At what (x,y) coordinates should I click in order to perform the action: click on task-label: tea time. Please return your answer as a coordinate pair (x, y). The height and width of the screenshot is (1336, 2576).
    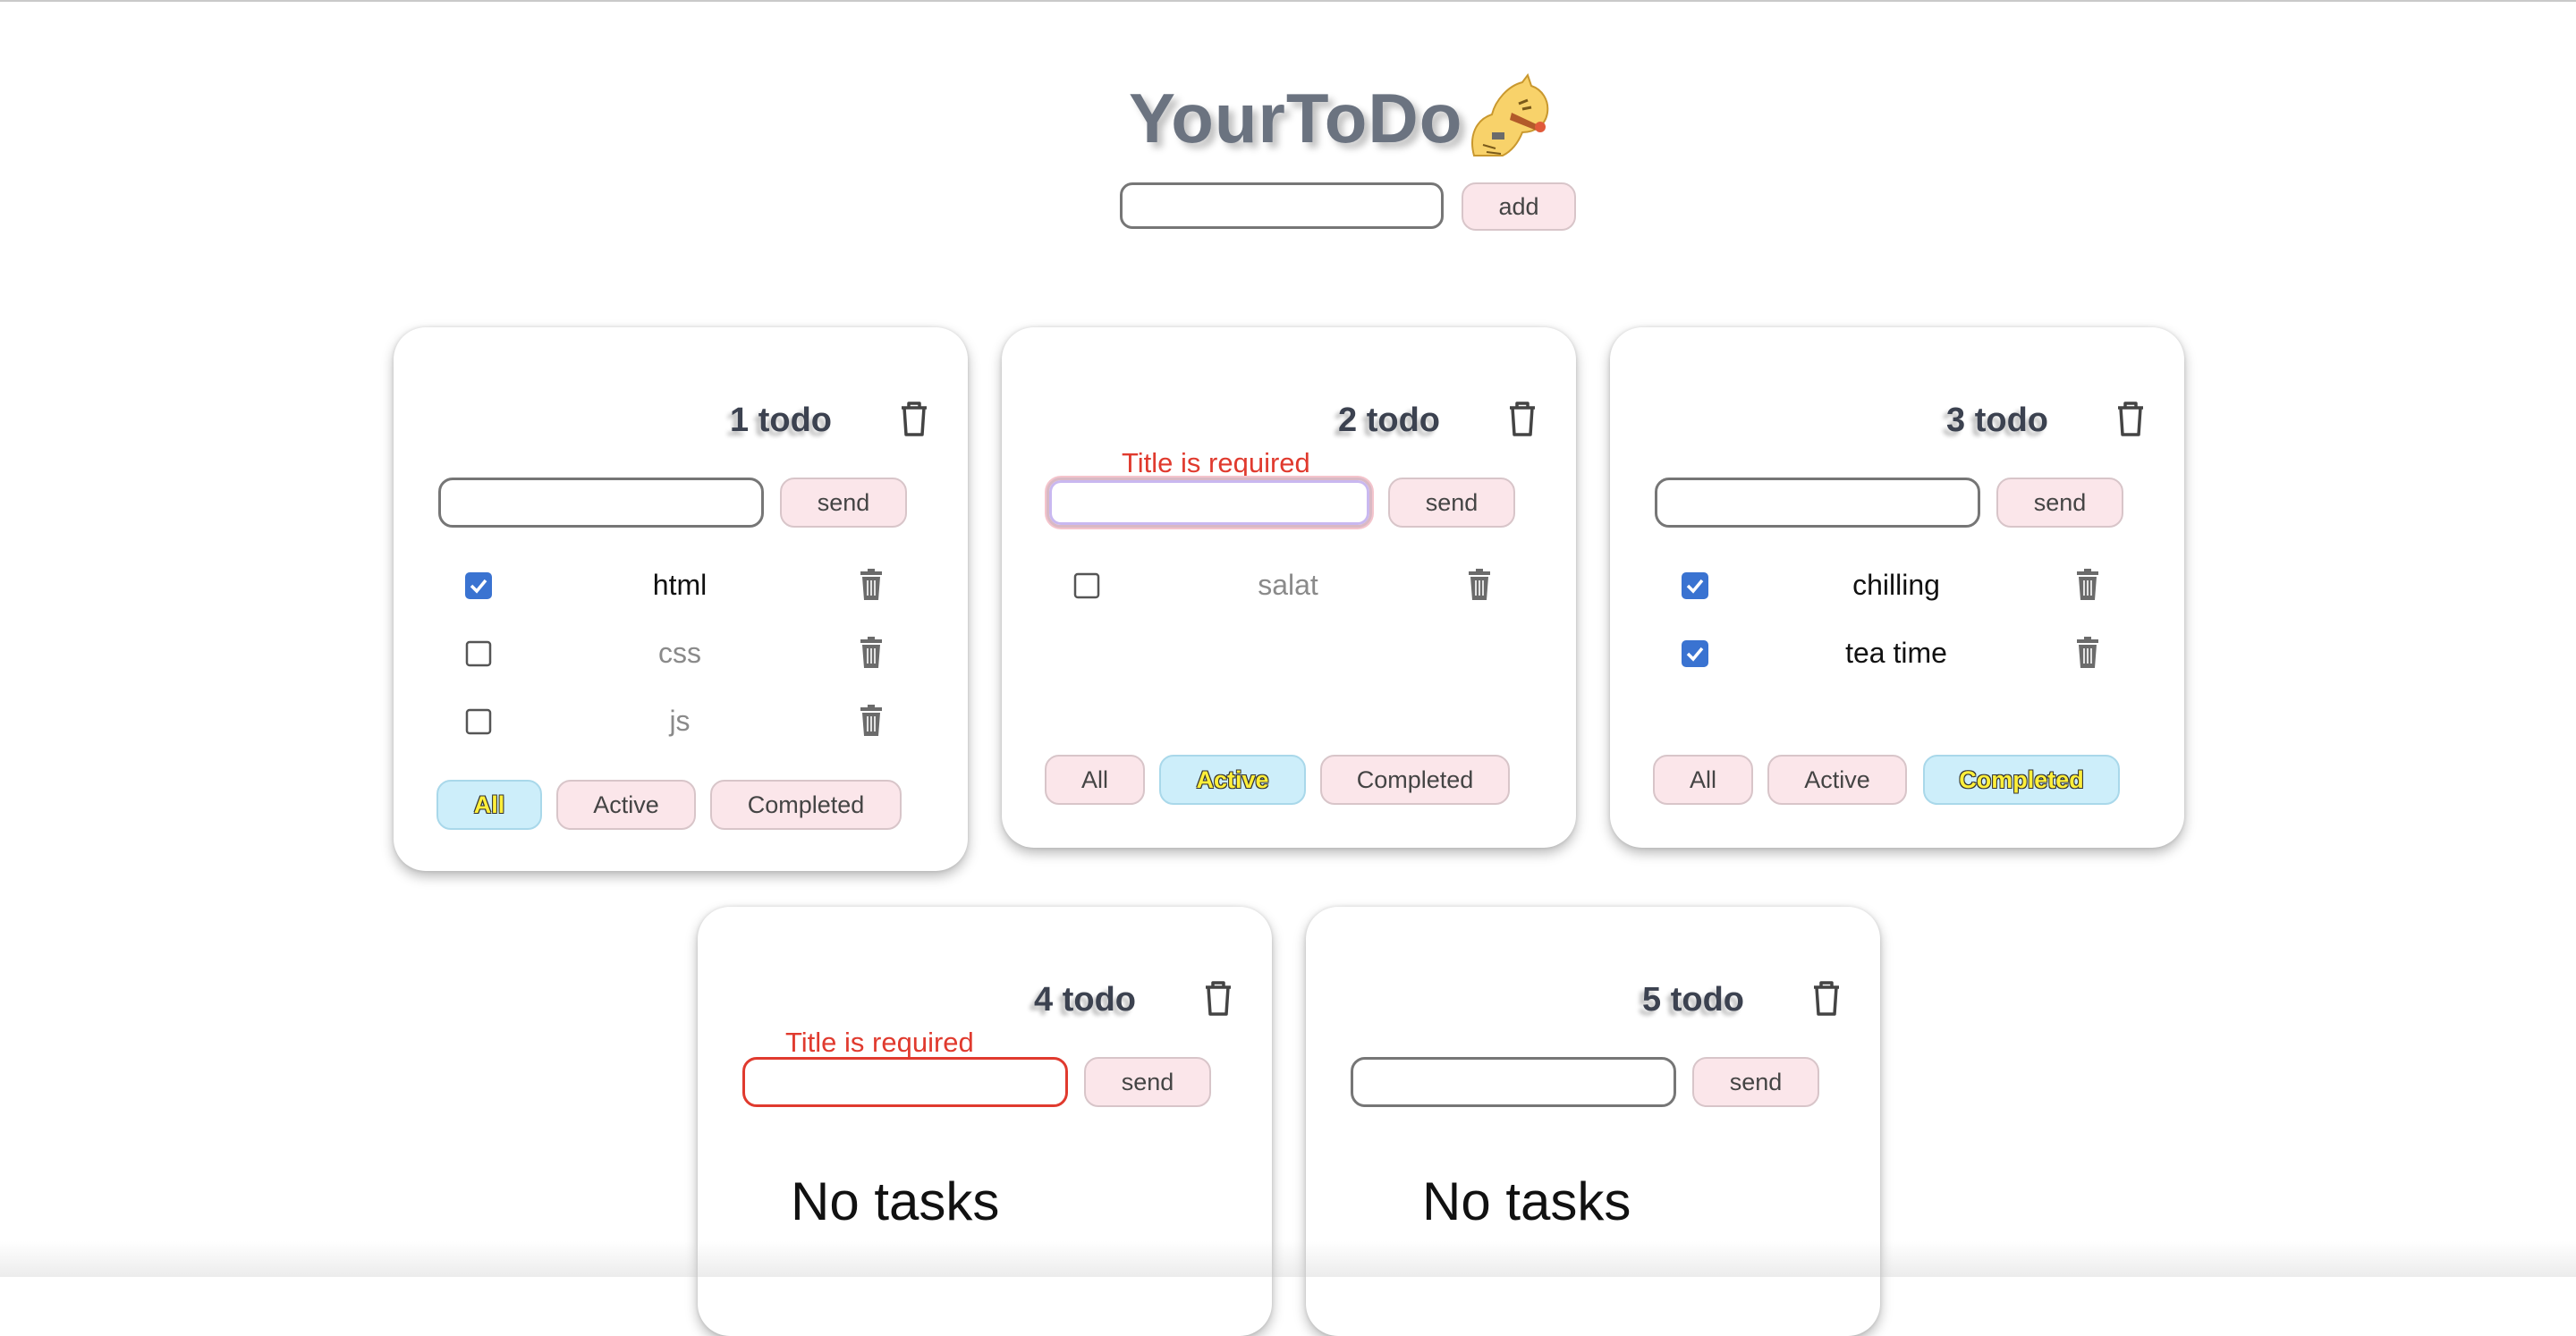
    Looking at the image, I should click on (1896, 653).